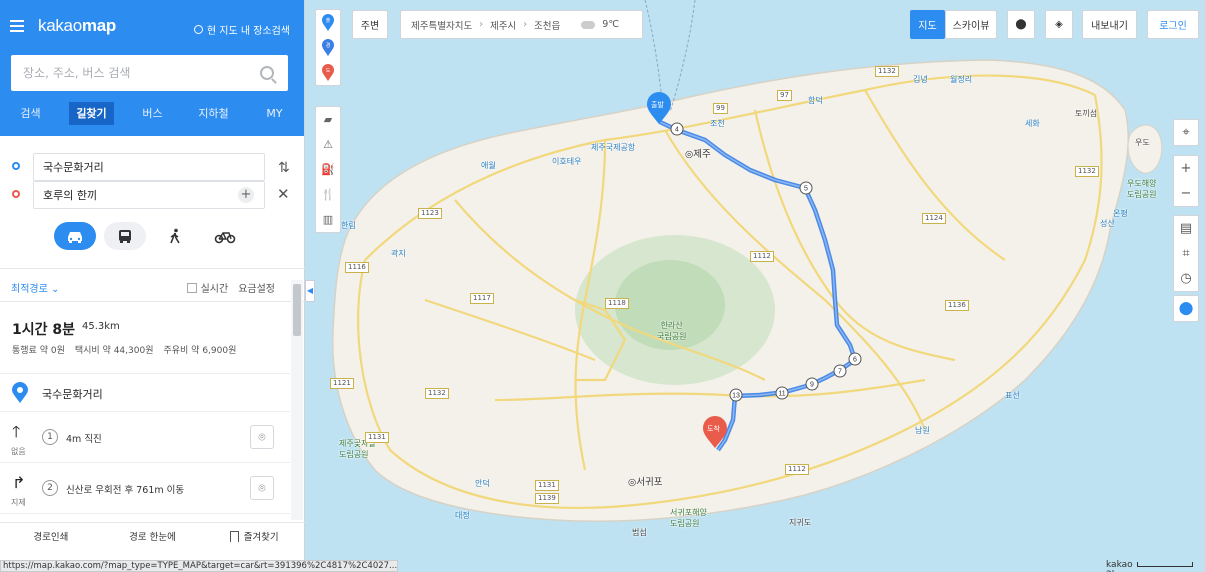 This screenshot has width=1205, height=572. Describe the element at coordinates (1186, 132) in the screenshot. I see `my-location-icon: ⌖` at that location.